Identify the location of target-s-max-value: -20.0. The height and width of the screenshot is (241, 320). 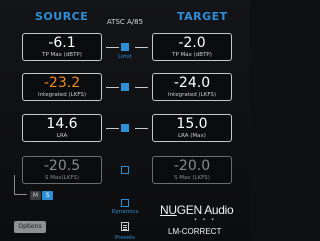
(192, 166).